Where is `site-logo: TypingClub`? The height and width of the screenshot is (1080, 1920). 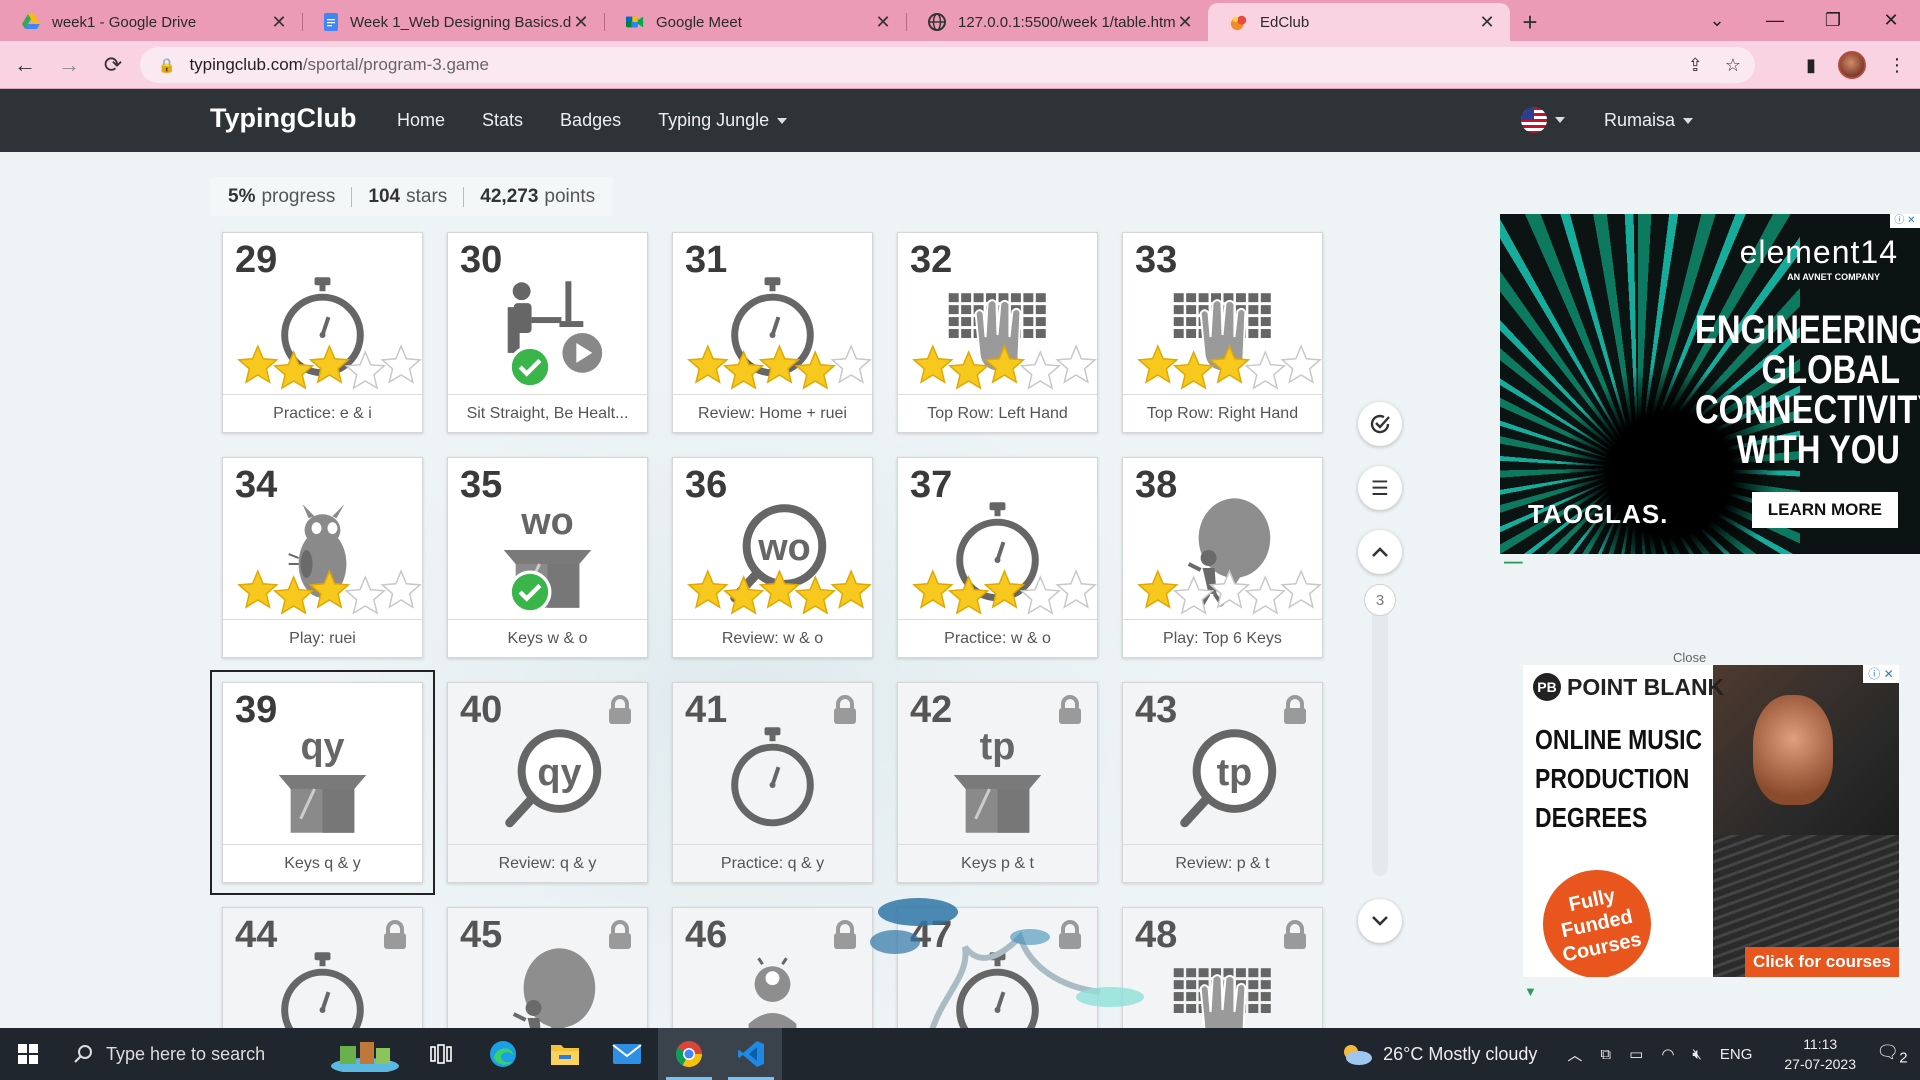
site-logo: TypingClub is located at coordinates (283, 118).